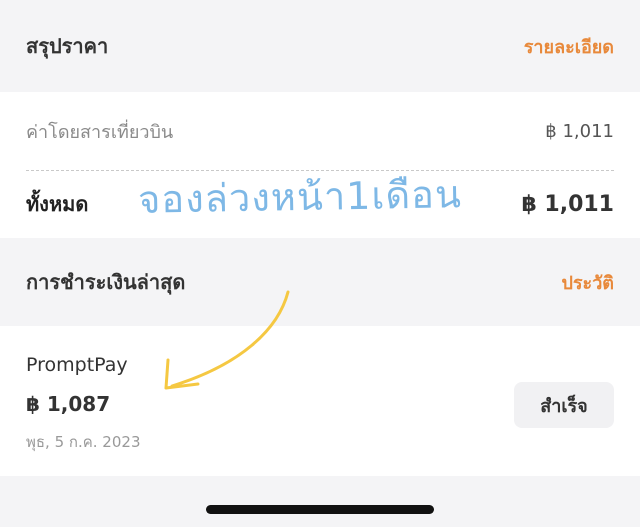 The width and height of the screenshot is (640, 527). I want to click on payment-amount: ฿ 1,087, so click(68, 404).